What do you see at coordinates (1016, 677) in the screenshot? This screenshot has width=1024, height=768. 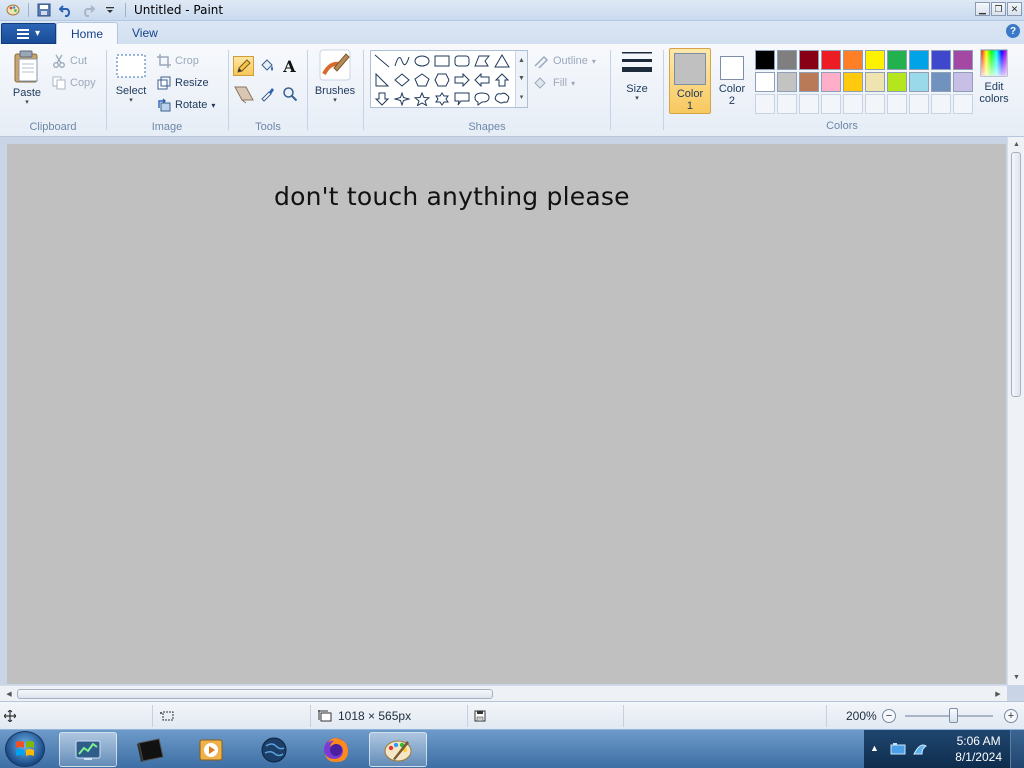 I see `scroll-down-icon: ▼` at bounding box center [1016, 677].